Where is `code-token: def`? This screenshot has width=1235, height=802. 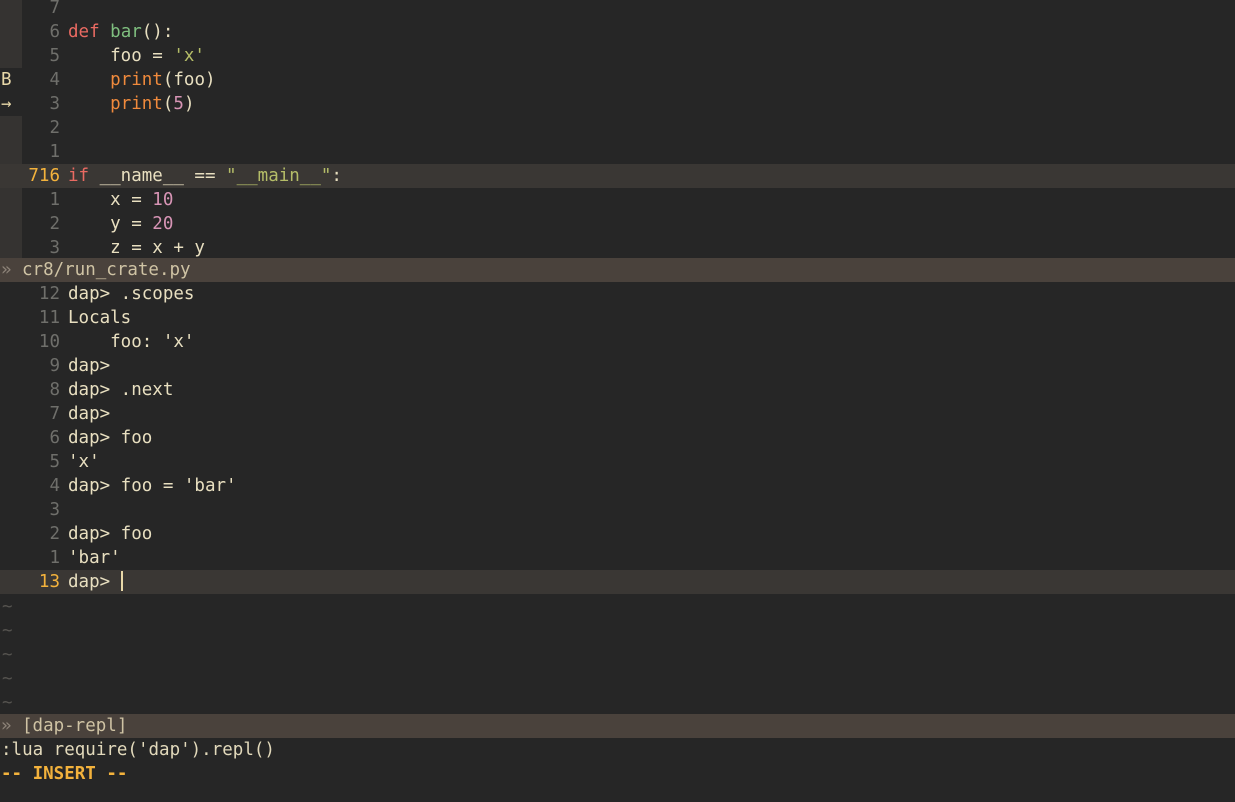
code-token: def is located at coordinates (89, 32).